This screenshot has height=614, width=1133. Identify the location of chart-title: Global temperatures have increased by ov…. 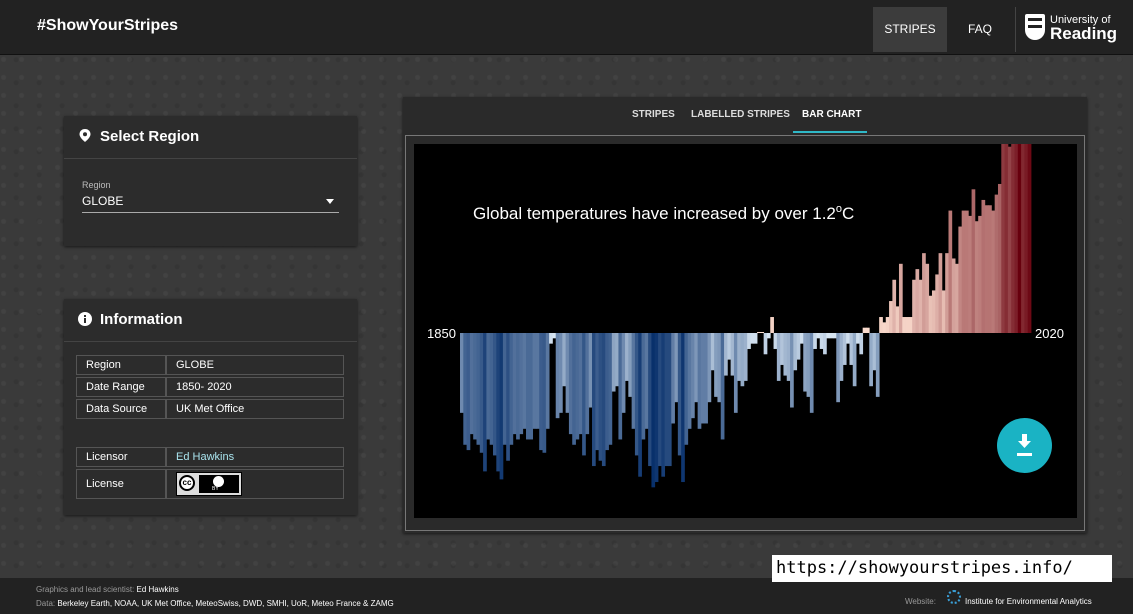
(663, 213).